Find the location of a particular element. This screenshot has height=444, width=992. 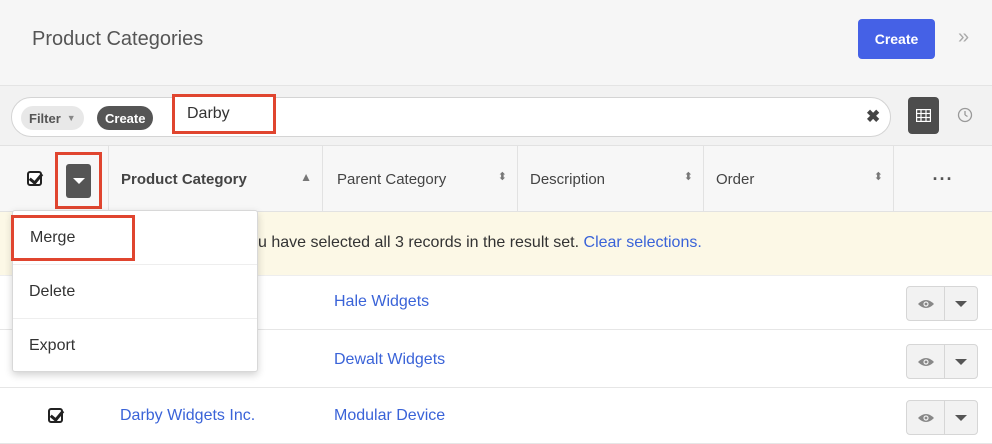

column-label: Parent Category is located at coordinates (392, 179).